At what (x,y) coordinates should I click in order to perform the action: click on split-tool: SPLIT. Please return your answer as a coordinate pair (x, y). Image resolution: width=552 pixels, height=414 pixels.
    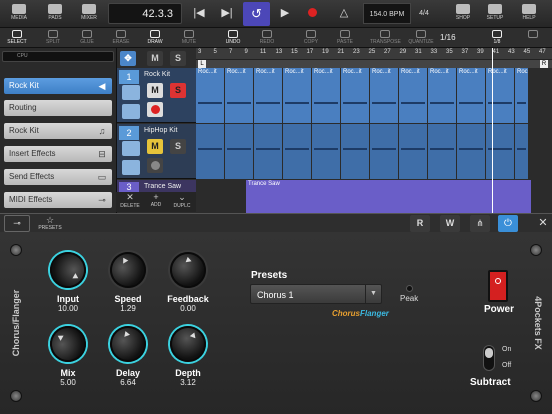
    Looking at the image, I should click on (53, 38).